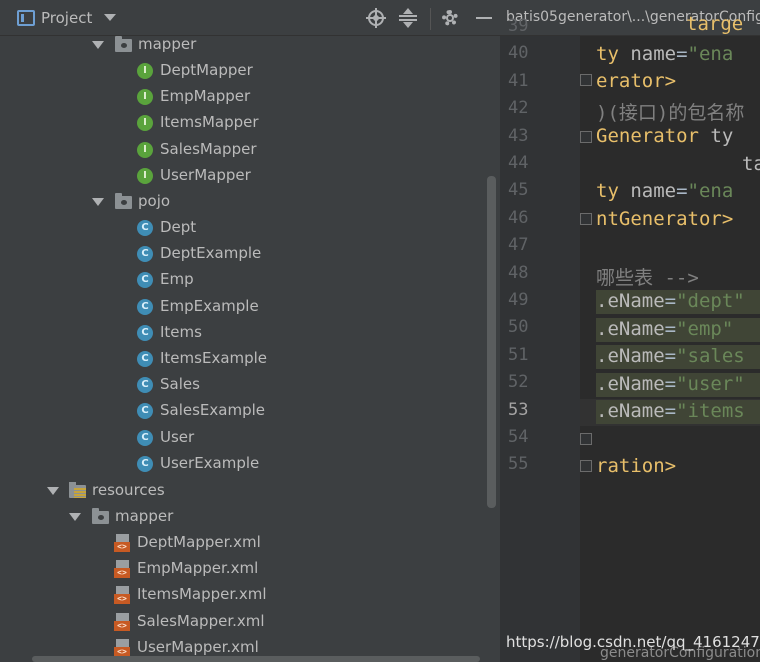 Image resolution: width=760 pixels, height=662 pixels. What do you see at coordinates (178, 227) in the screenshot?
I see `tree-node-label: Dept` at bounding box center [178, 227].